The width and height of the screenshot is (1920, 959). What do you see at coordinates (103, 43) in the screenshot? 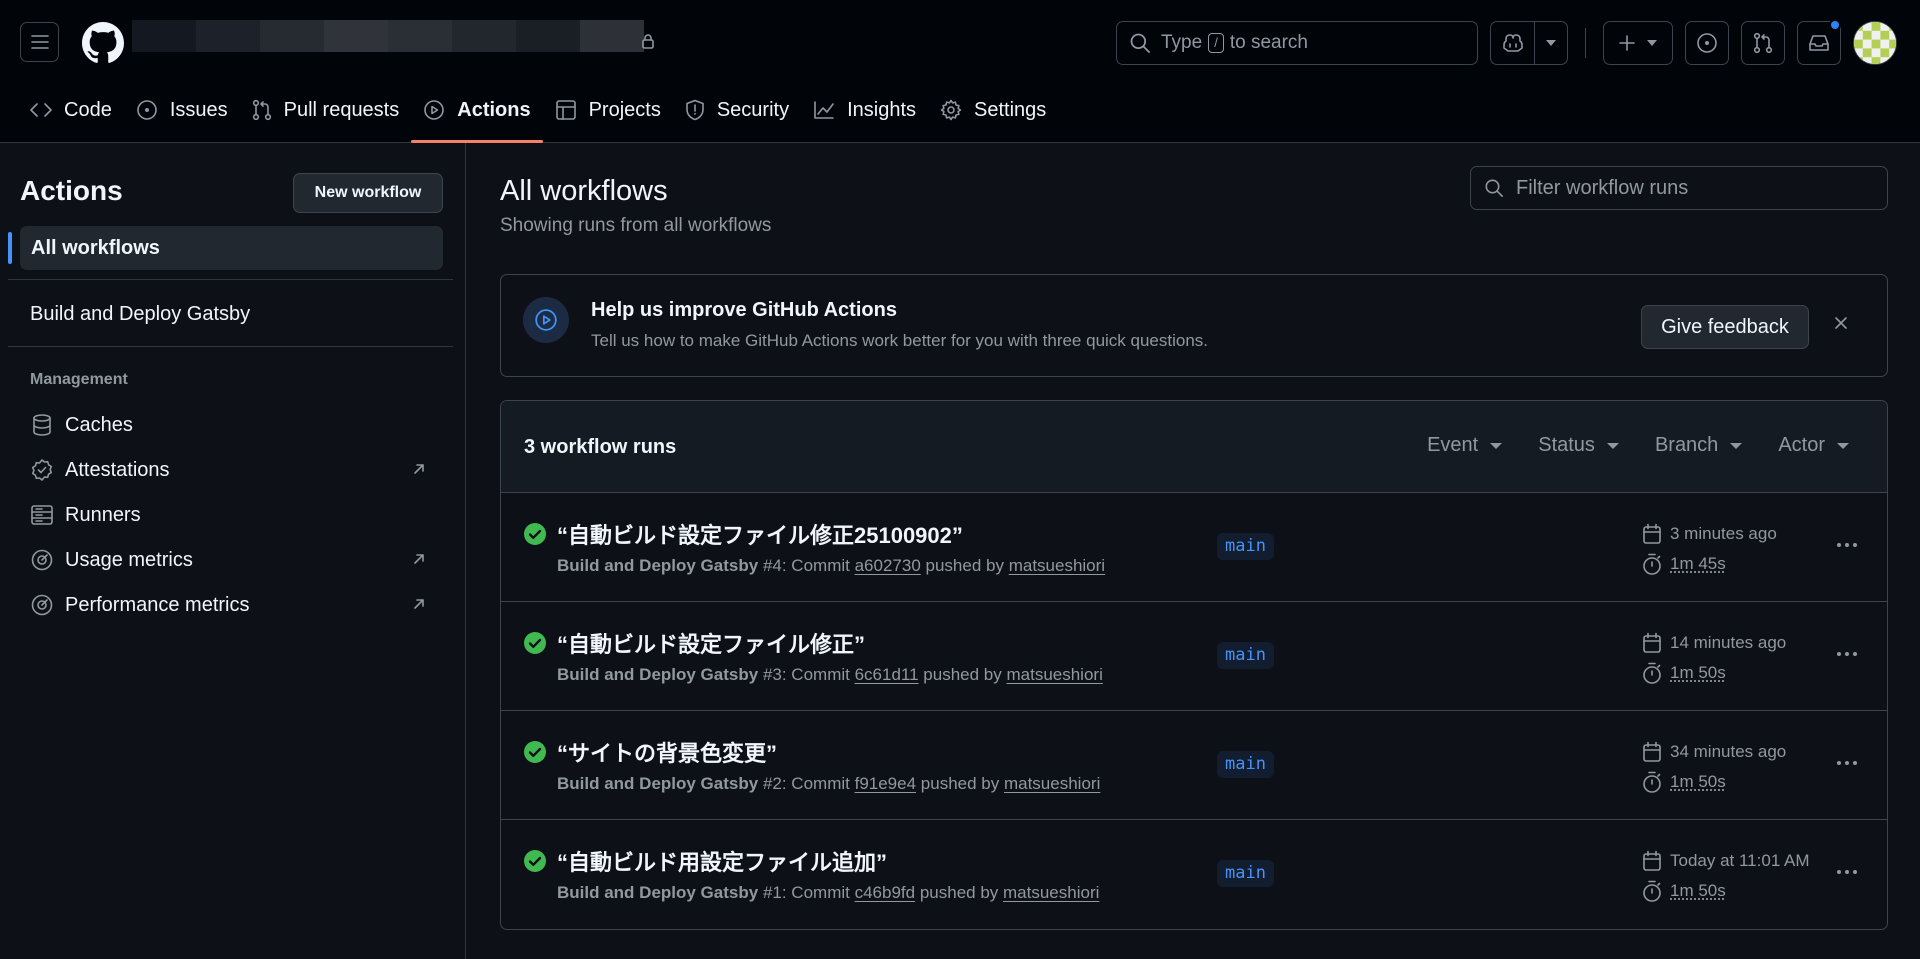
I see `github-logo-icon` at bounding box center [103, 43].